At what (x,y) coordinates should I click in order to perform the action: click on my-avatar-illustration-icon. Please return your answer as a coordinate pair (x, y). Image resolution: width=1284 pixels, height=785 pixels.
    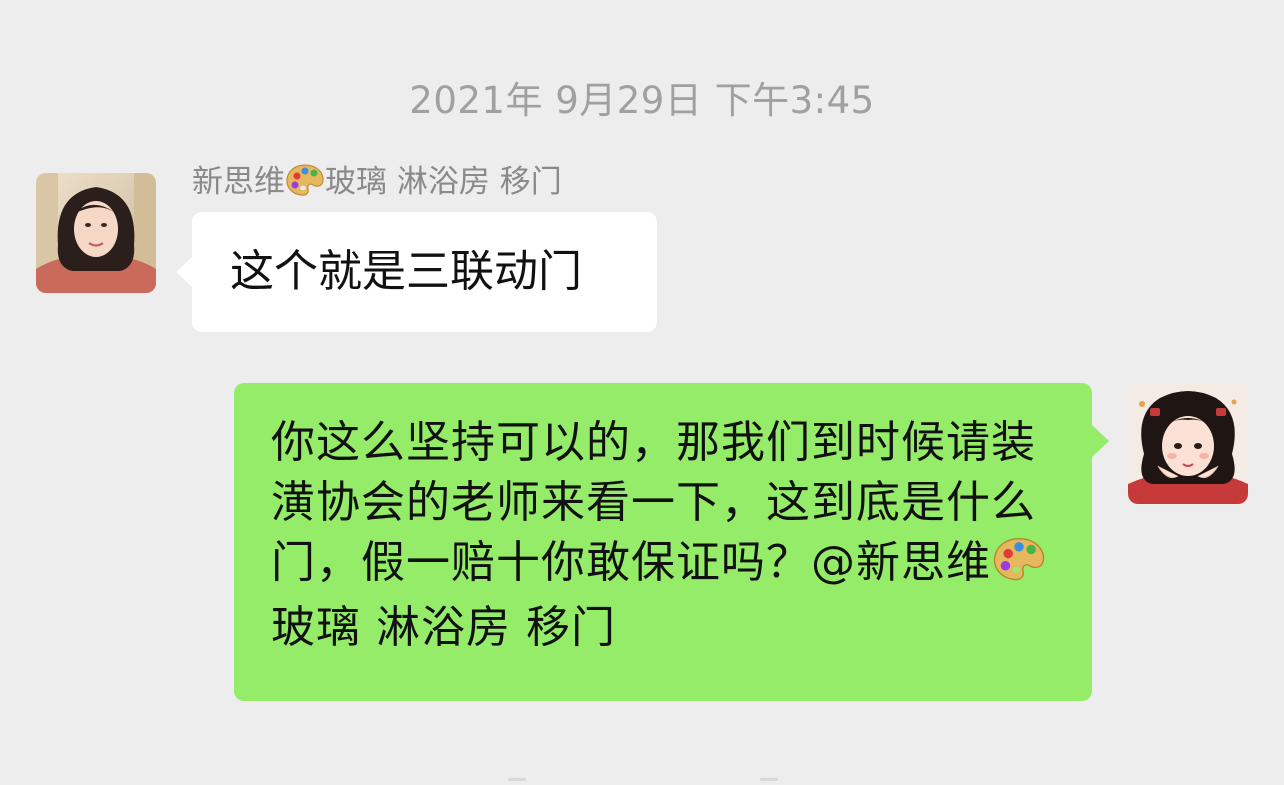
    Looking at the image, I should click on (1188, 444).